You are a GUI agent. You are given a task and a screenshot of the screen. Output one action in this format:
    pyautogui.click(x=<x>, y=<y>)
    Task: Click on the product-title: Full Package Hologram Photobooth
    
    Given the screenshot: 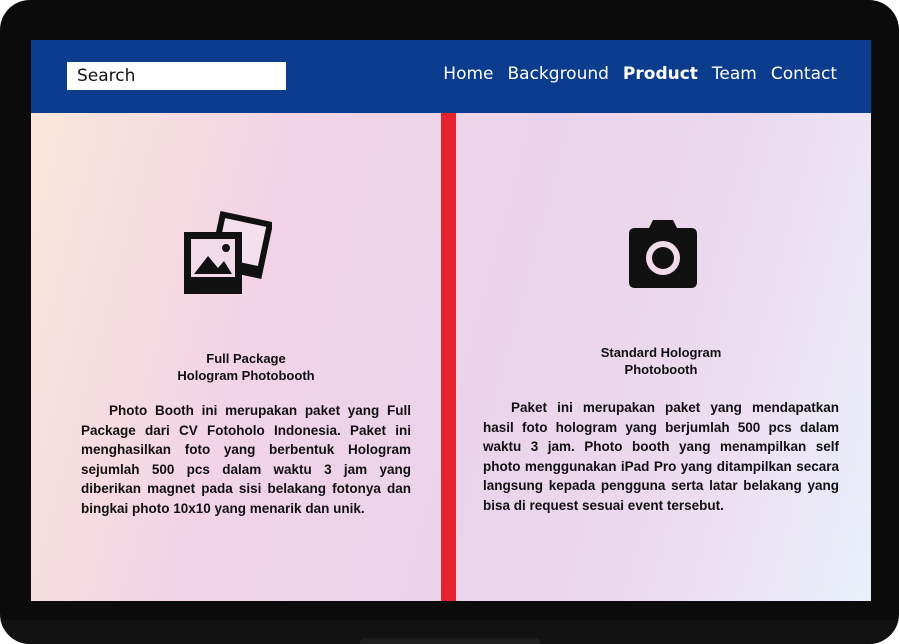 What is the action you would take?
    pyautogui.click(x=246, y=367)
    